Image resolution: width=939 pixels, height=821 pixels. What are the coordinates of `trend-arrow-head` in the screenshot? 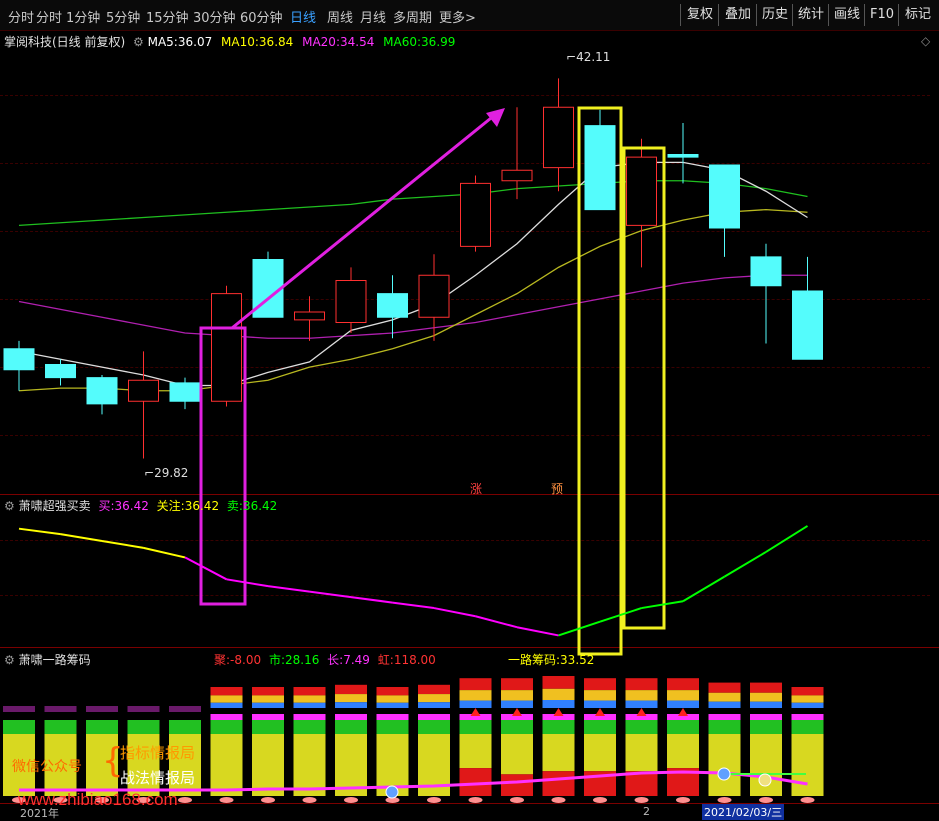 It's located at (495, 117).